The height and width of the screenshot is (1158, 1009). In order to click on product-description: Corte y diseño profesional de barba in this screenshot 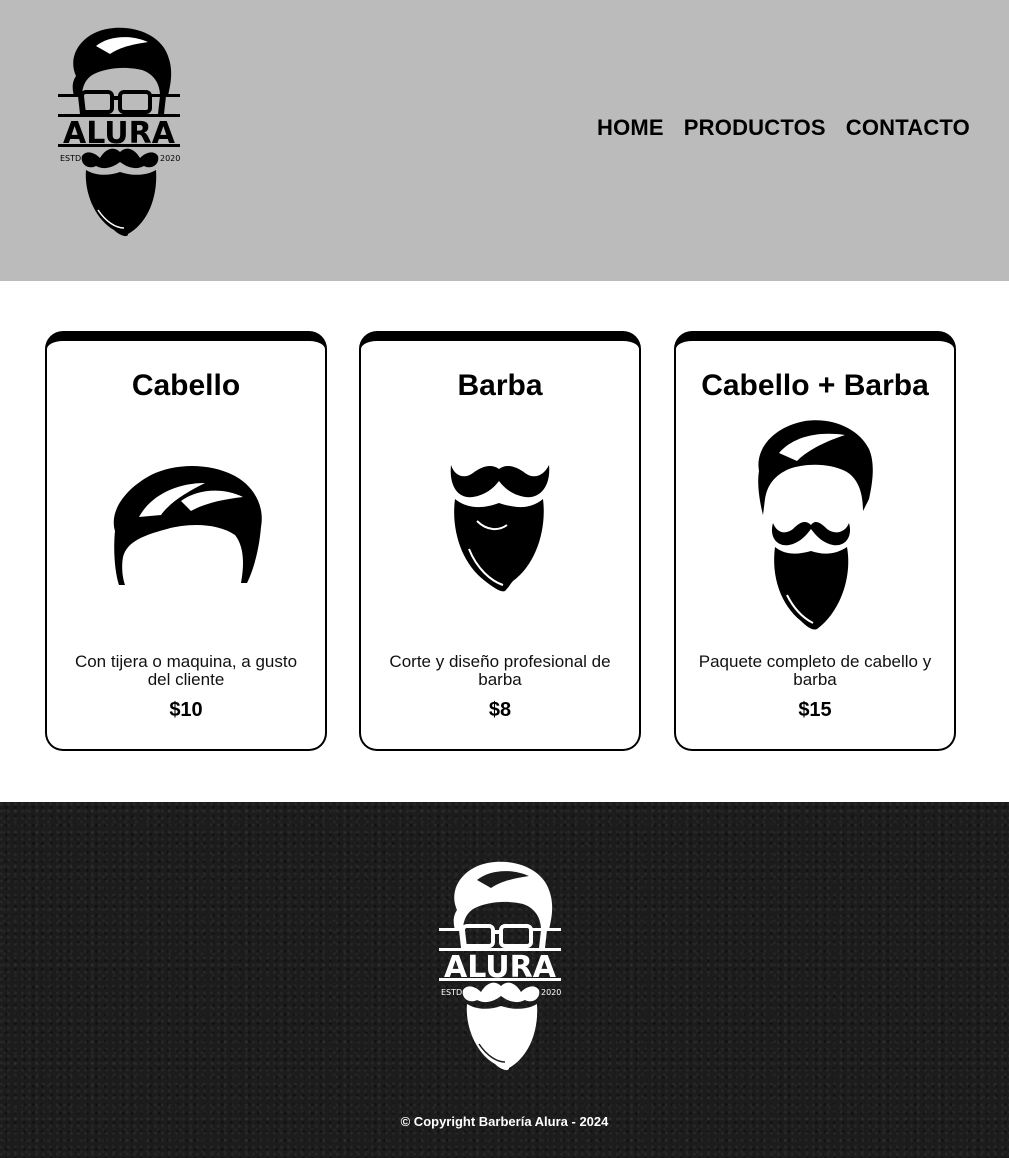, I will do `click(500, 670)`.